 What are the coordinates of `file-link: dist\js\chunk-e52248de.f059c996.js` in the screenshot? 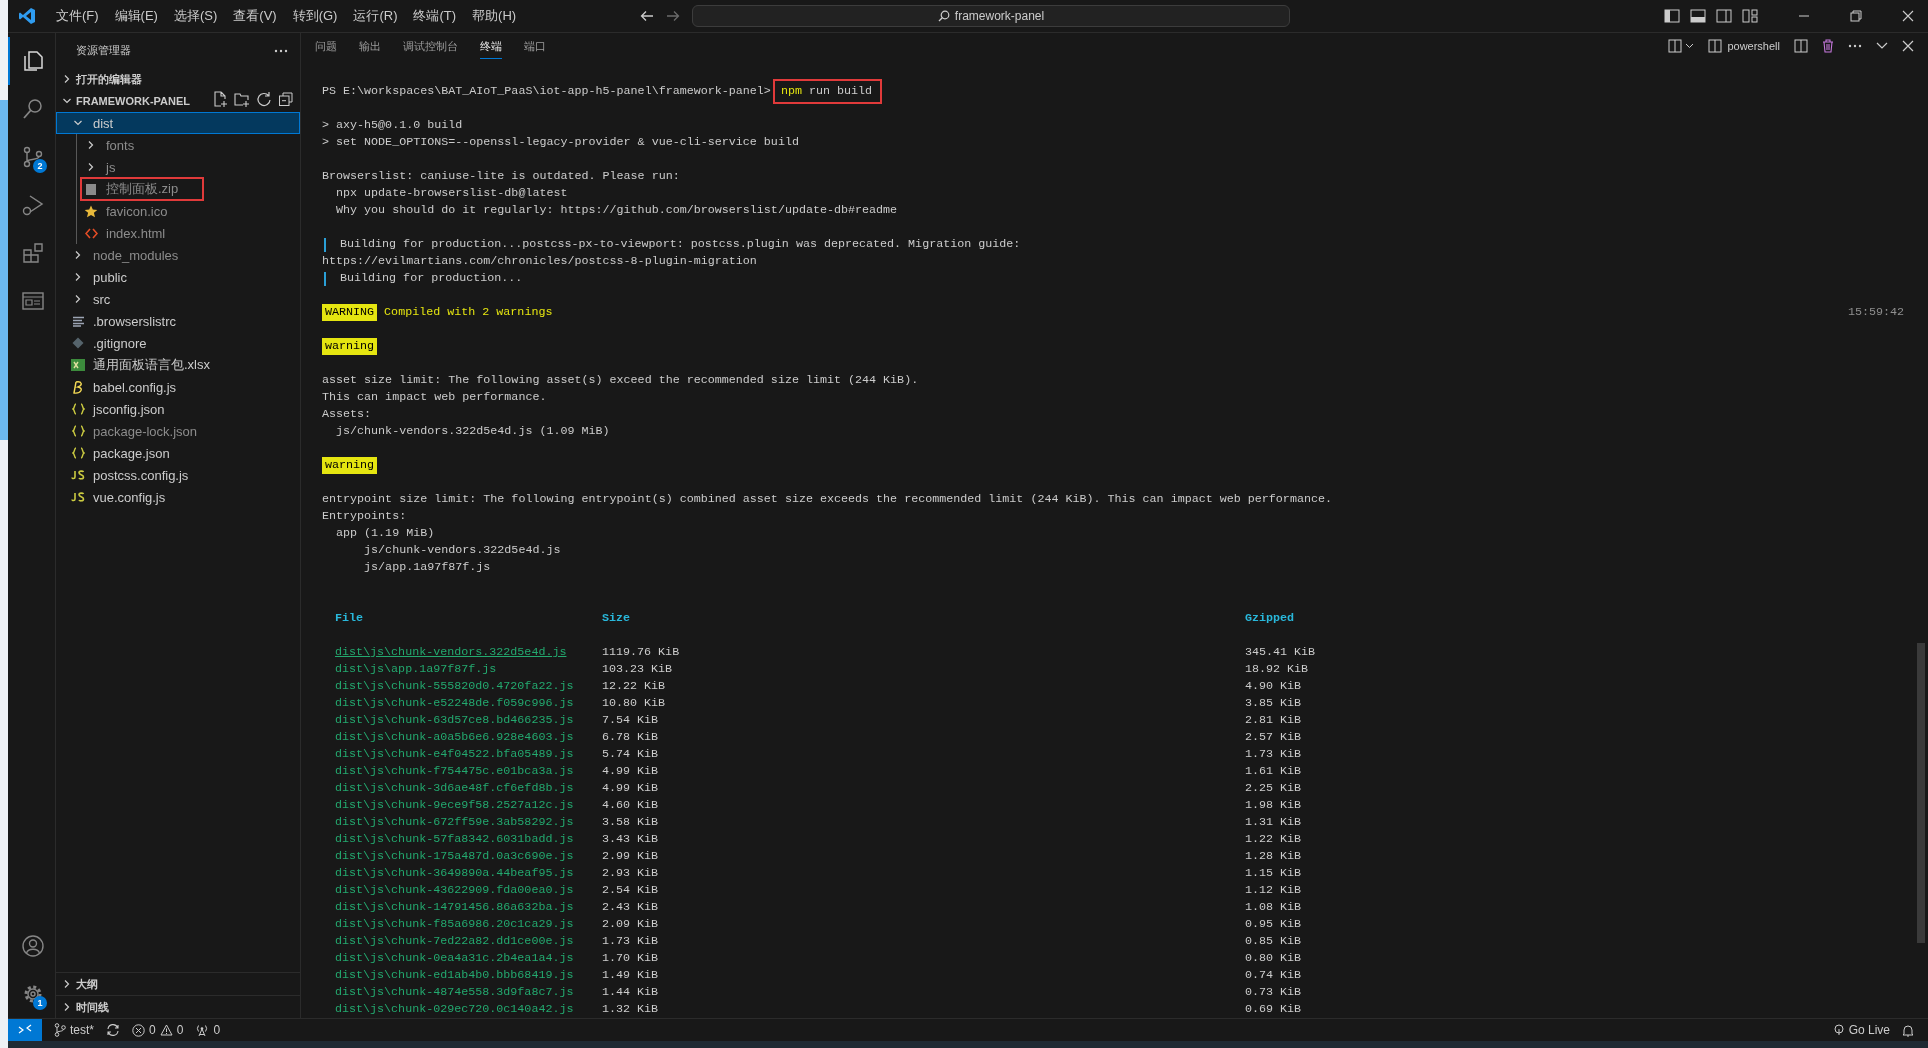 It's located at (454, 703).